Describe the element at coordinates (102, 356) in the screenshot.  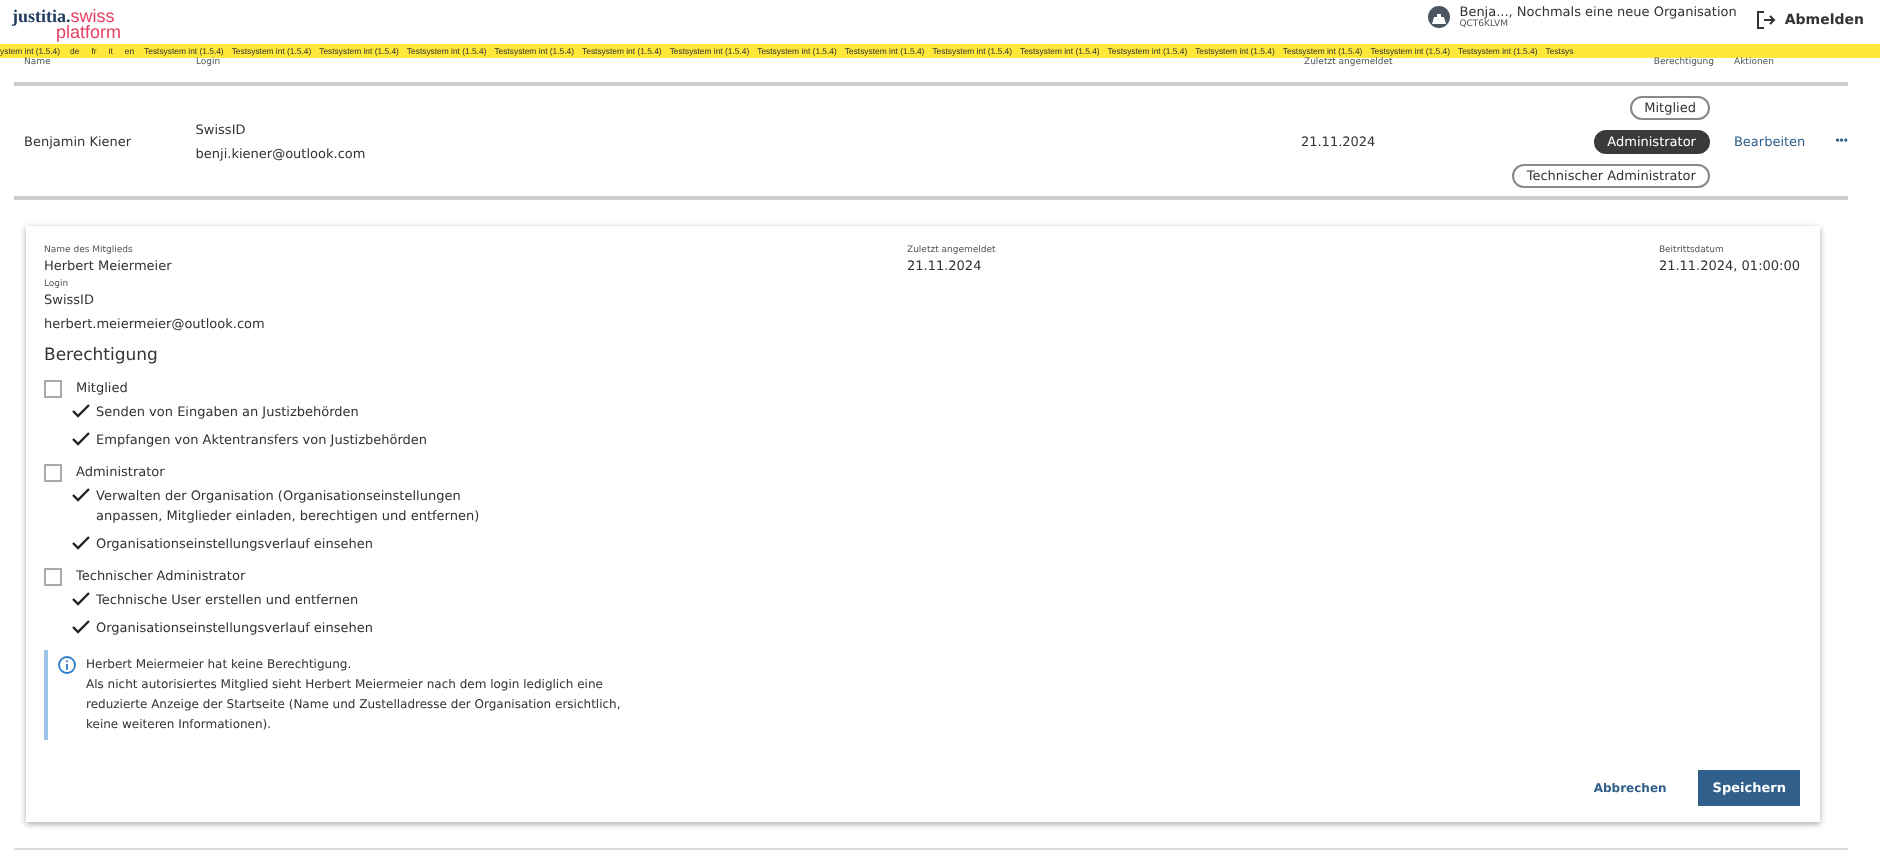
I see `section-title: Berechtigung` at that location.